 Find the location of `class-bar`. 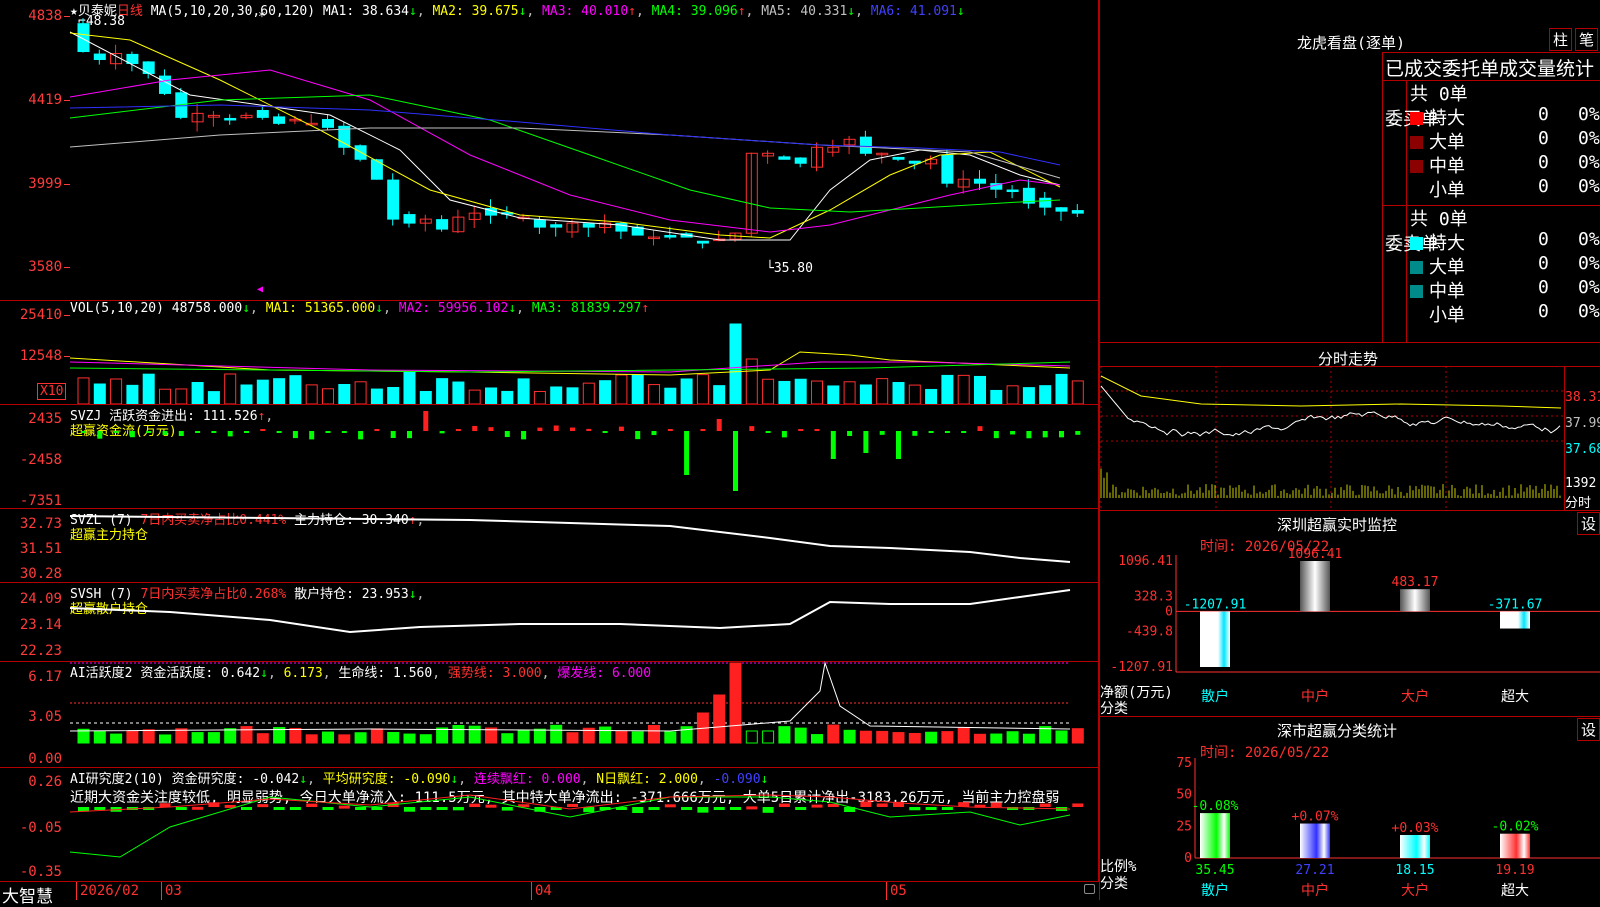

class-bar is located at coordinates (1515, 845).